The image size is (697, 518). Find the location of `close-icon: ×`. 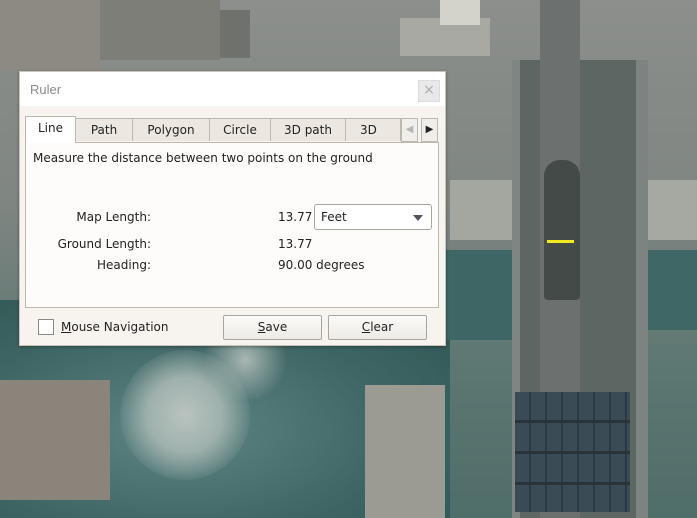

close-icon: × is located at coordinates (429, 90).